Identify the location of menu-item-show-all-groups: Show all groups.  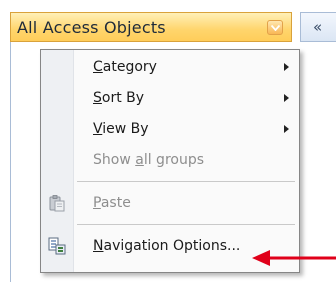
(170, 160).